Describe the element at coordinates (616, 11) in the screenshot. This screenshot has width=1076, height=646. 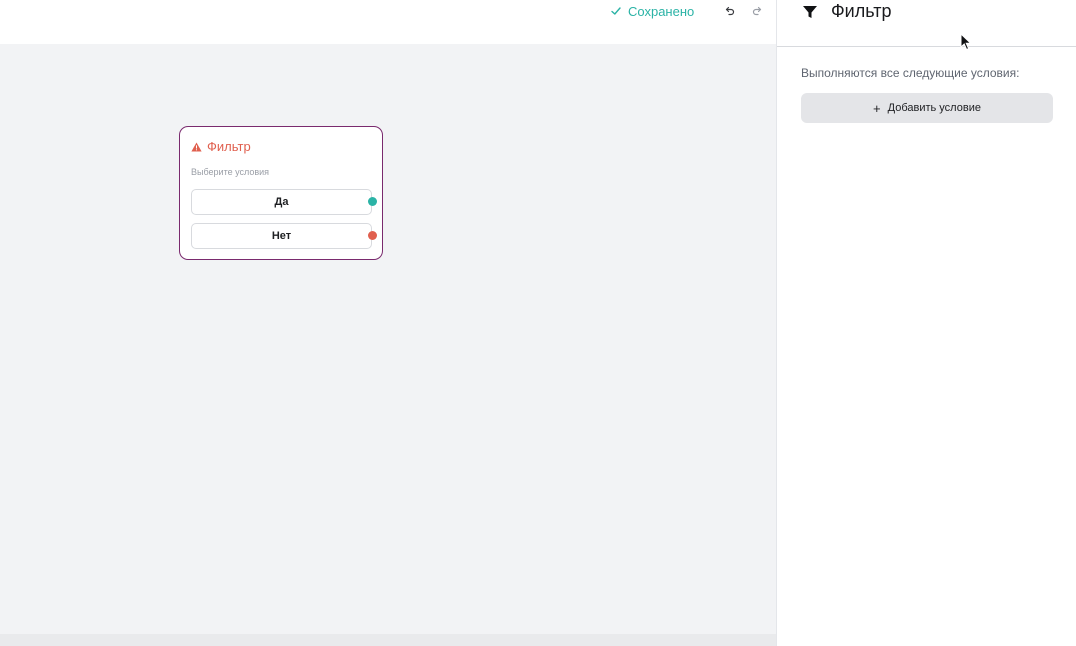
I see `check-icon` at that location.